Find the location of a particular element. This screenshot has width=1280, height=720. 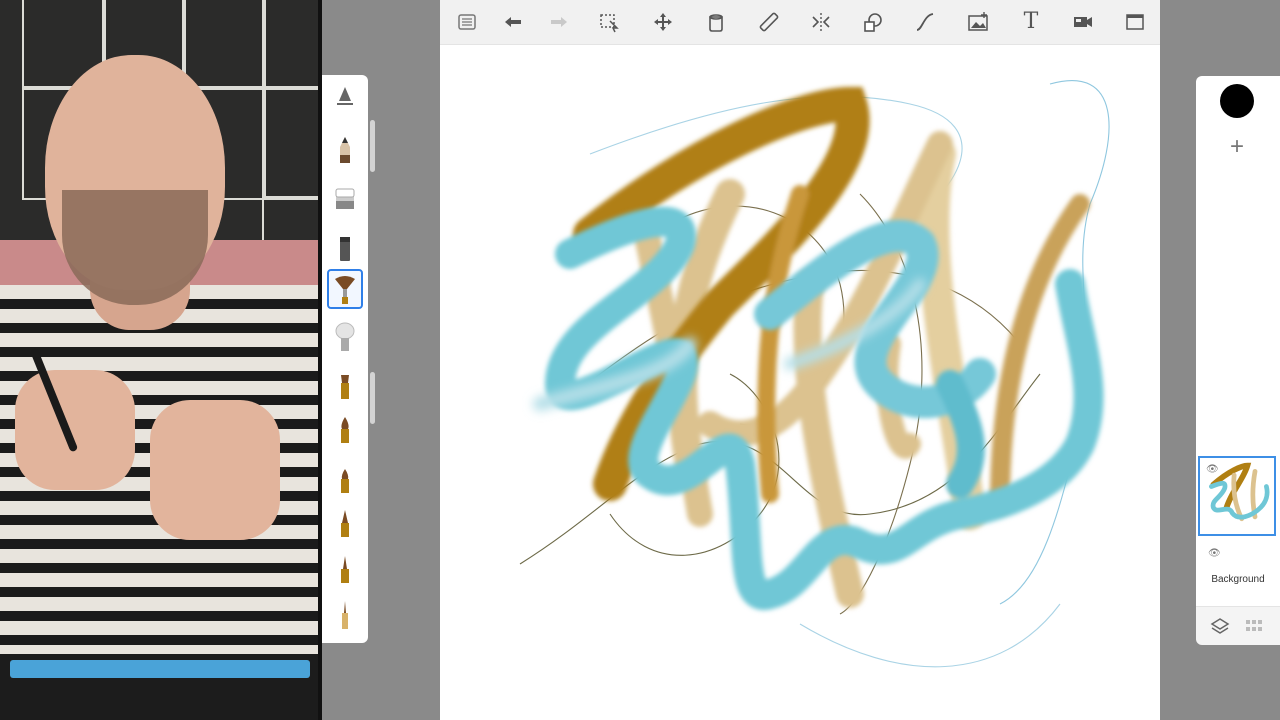

pen-brush-icon is located at coordinates (345, 615).